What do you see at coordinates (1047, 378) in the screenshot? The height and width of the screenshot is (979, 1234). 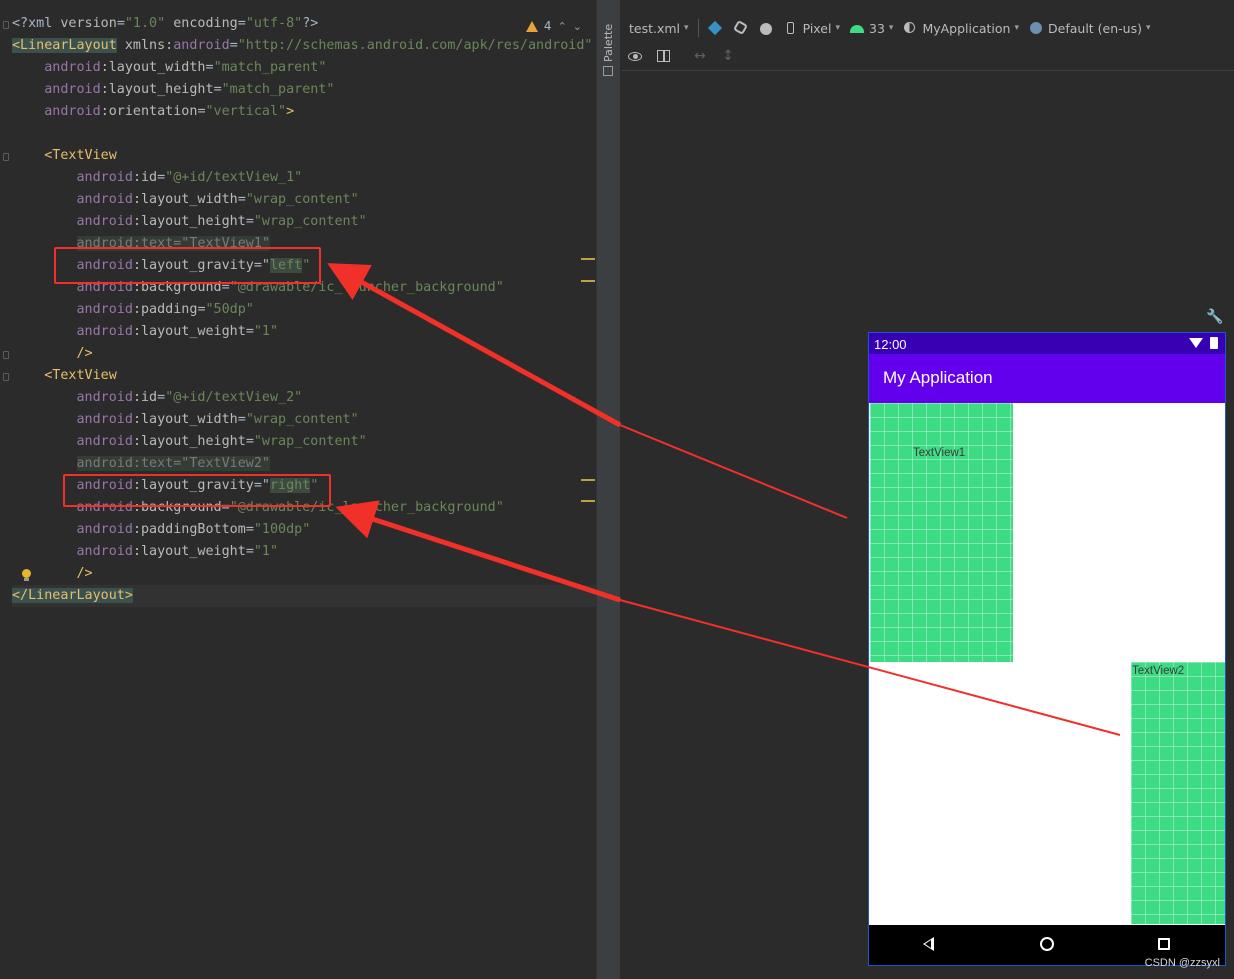 I see `app-bar: My Application` at bounding box center [1047, 378].